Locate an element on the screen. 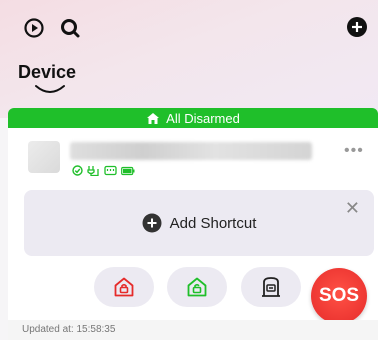 The height and width of the screenshot is (340, 378). arm-status-bar: All Disarmed is located at coordinates (193, 118).